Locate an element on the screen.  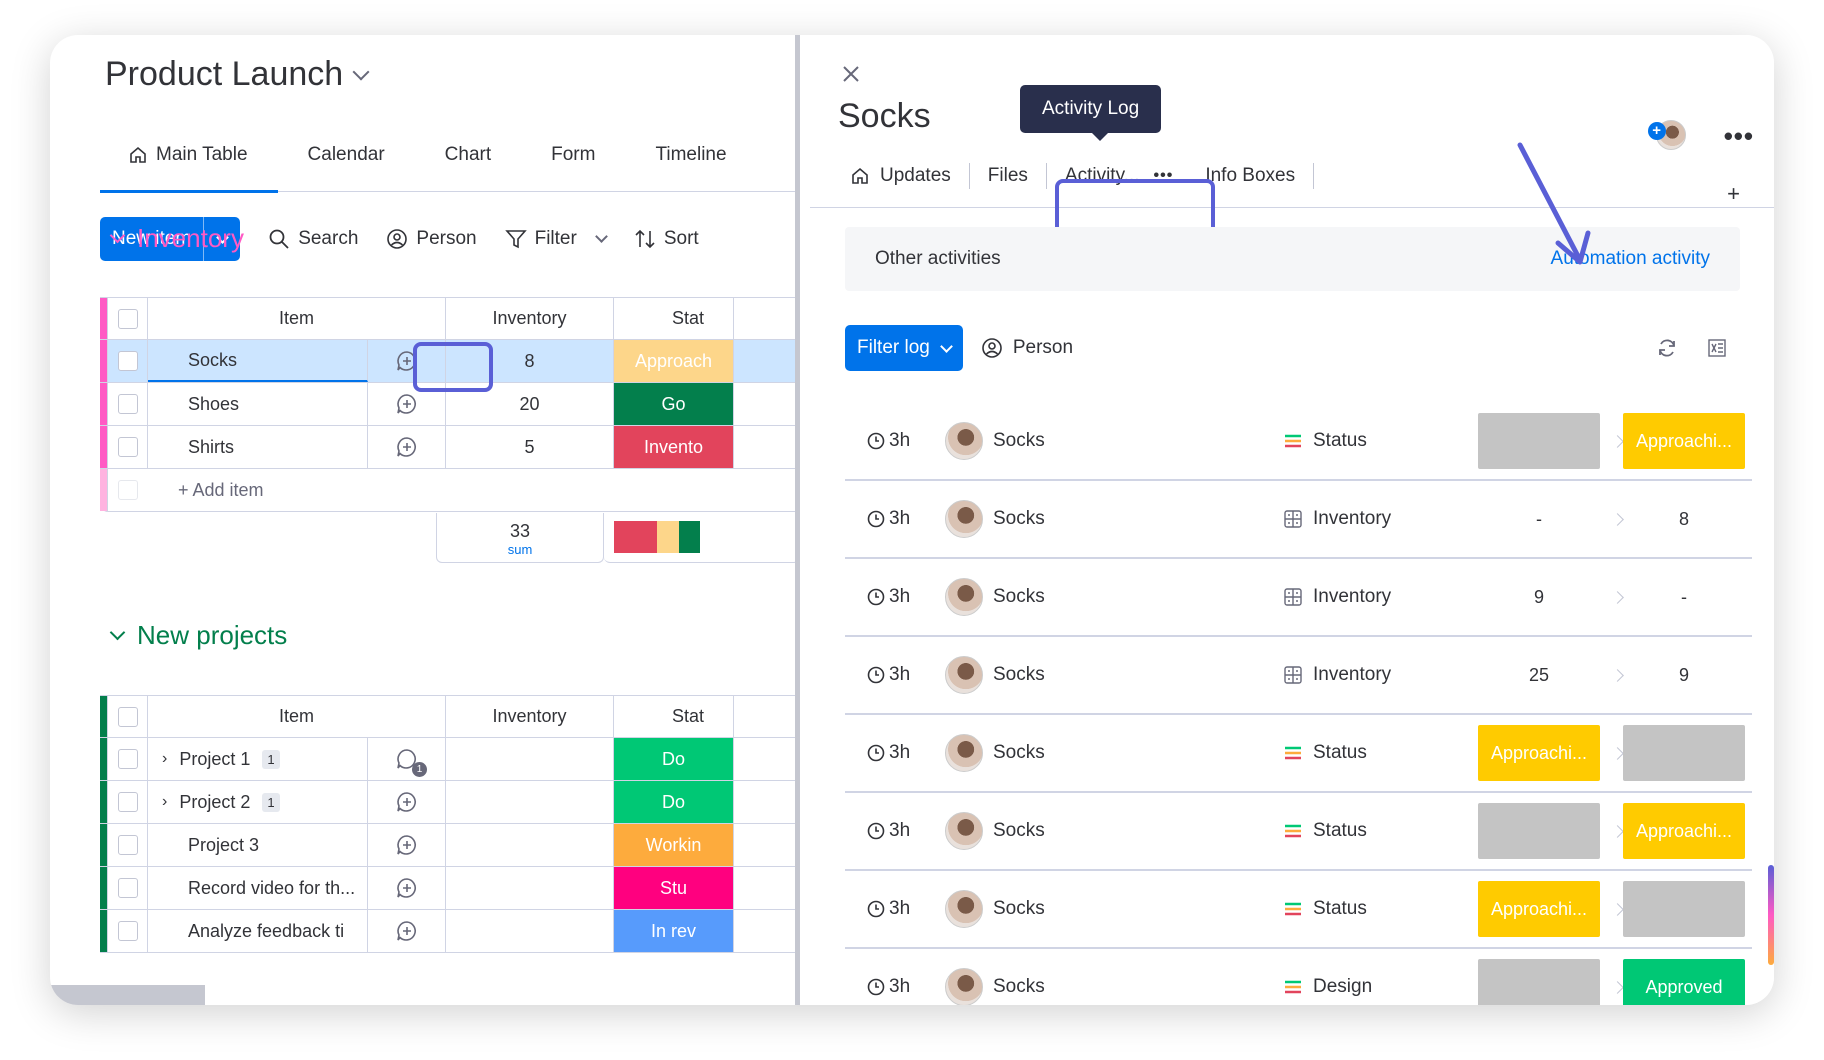
table-row: Analyze feedback ti In rev is located at coordinates (450, 931).